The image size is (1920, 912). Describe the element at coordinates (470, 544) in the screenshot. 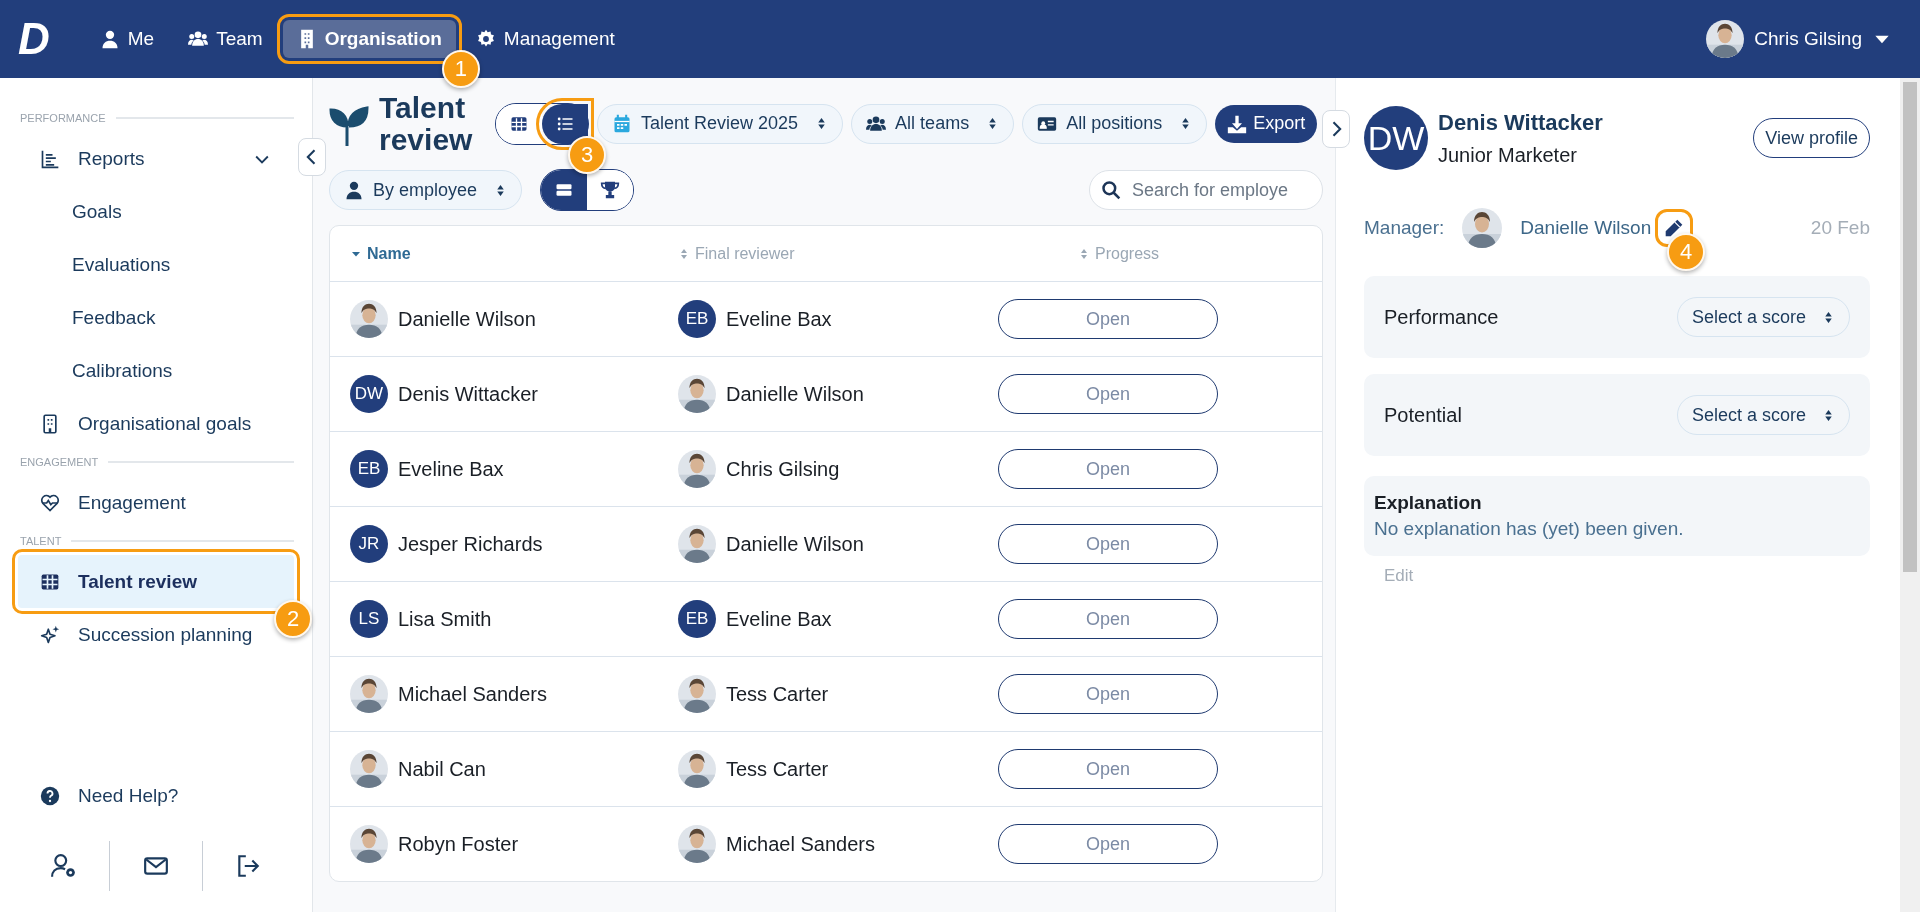

I see `employee-name: Jesper Richards` at that location.